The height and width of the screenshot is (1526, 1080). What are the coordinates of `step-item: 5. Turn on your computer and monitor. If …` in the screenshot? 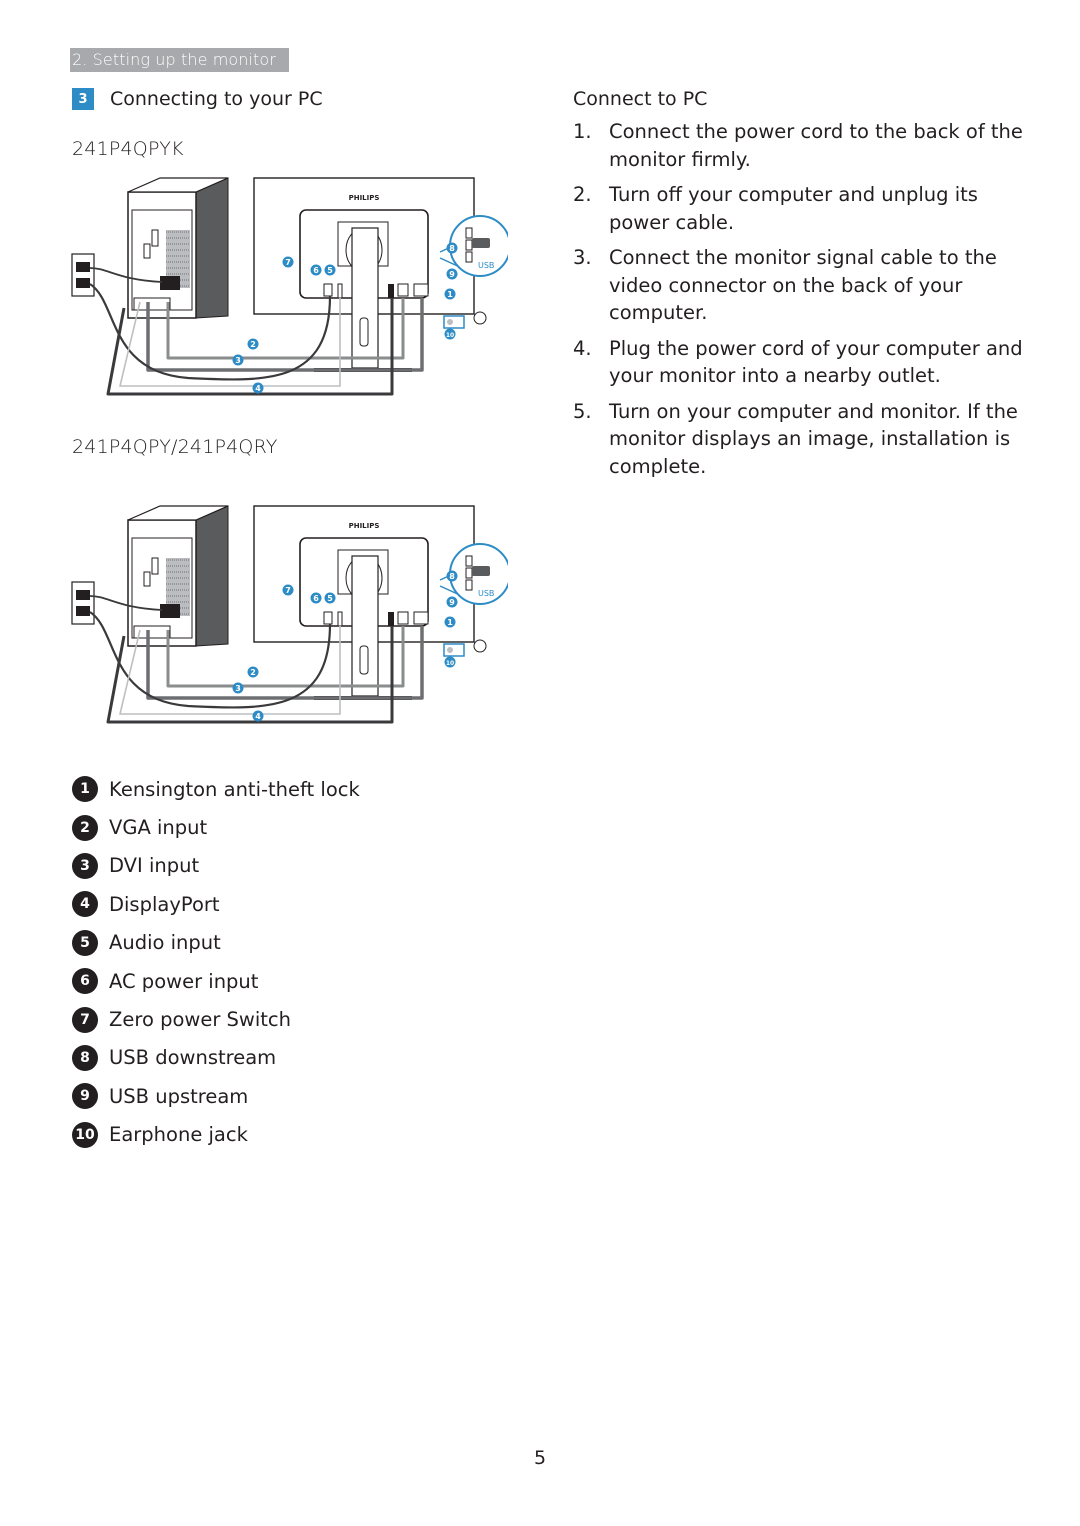 It's located at (798, 439).